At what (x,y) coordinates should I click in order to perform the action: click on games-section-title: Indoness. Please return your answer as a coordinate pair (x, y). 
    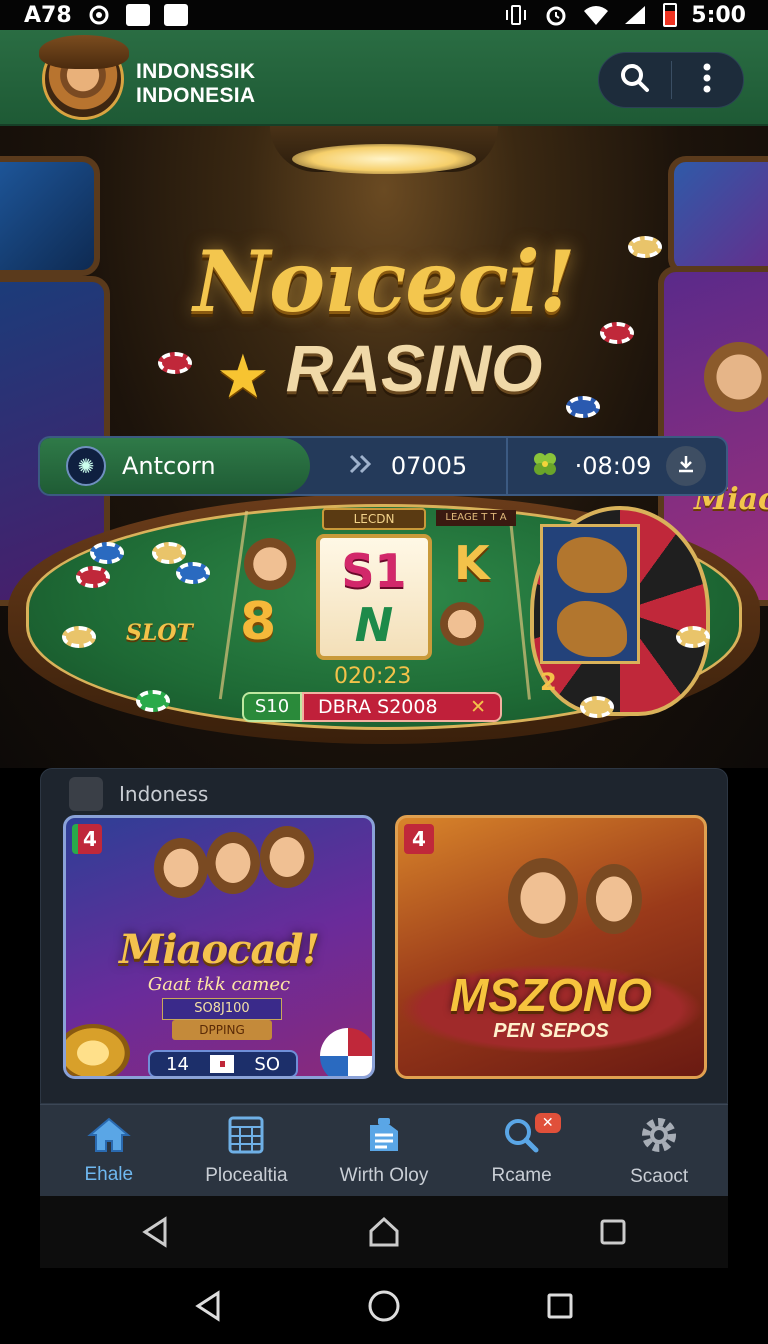
    Looking at the image, I should click on (164, 794).